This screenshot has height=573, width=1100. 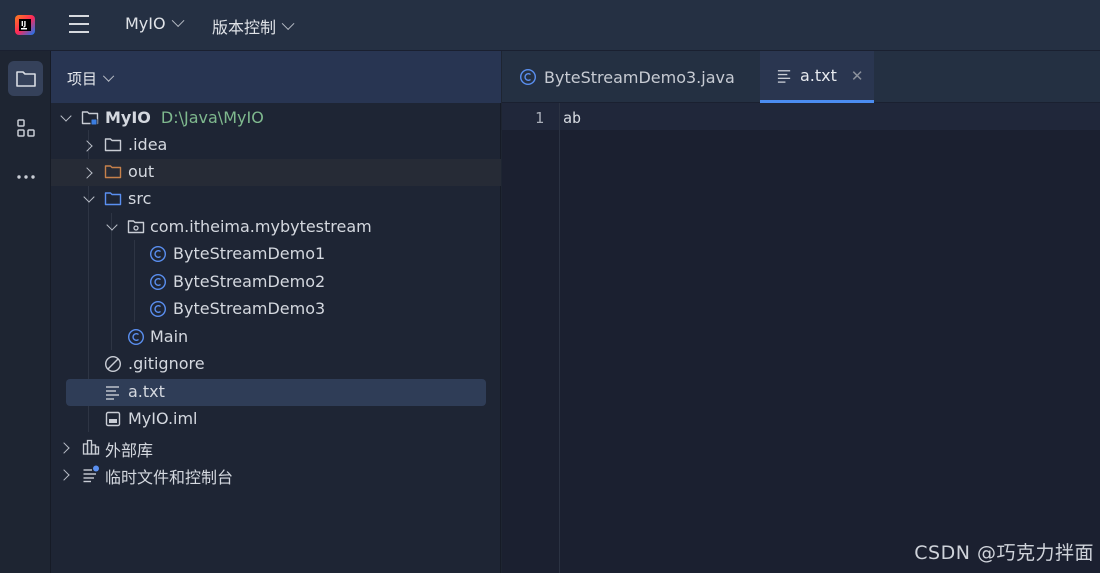 I want to click on project-view-selector: 项目, so click(x=91, y=78).